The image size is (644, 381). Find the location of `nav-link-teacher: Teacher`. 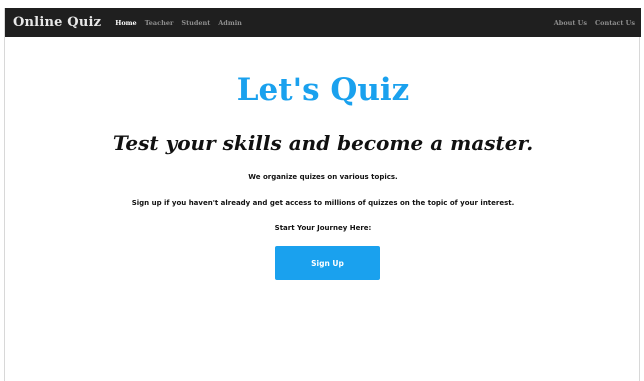

nav-link-teacher: Teacher is located at coordinates (159, 23).